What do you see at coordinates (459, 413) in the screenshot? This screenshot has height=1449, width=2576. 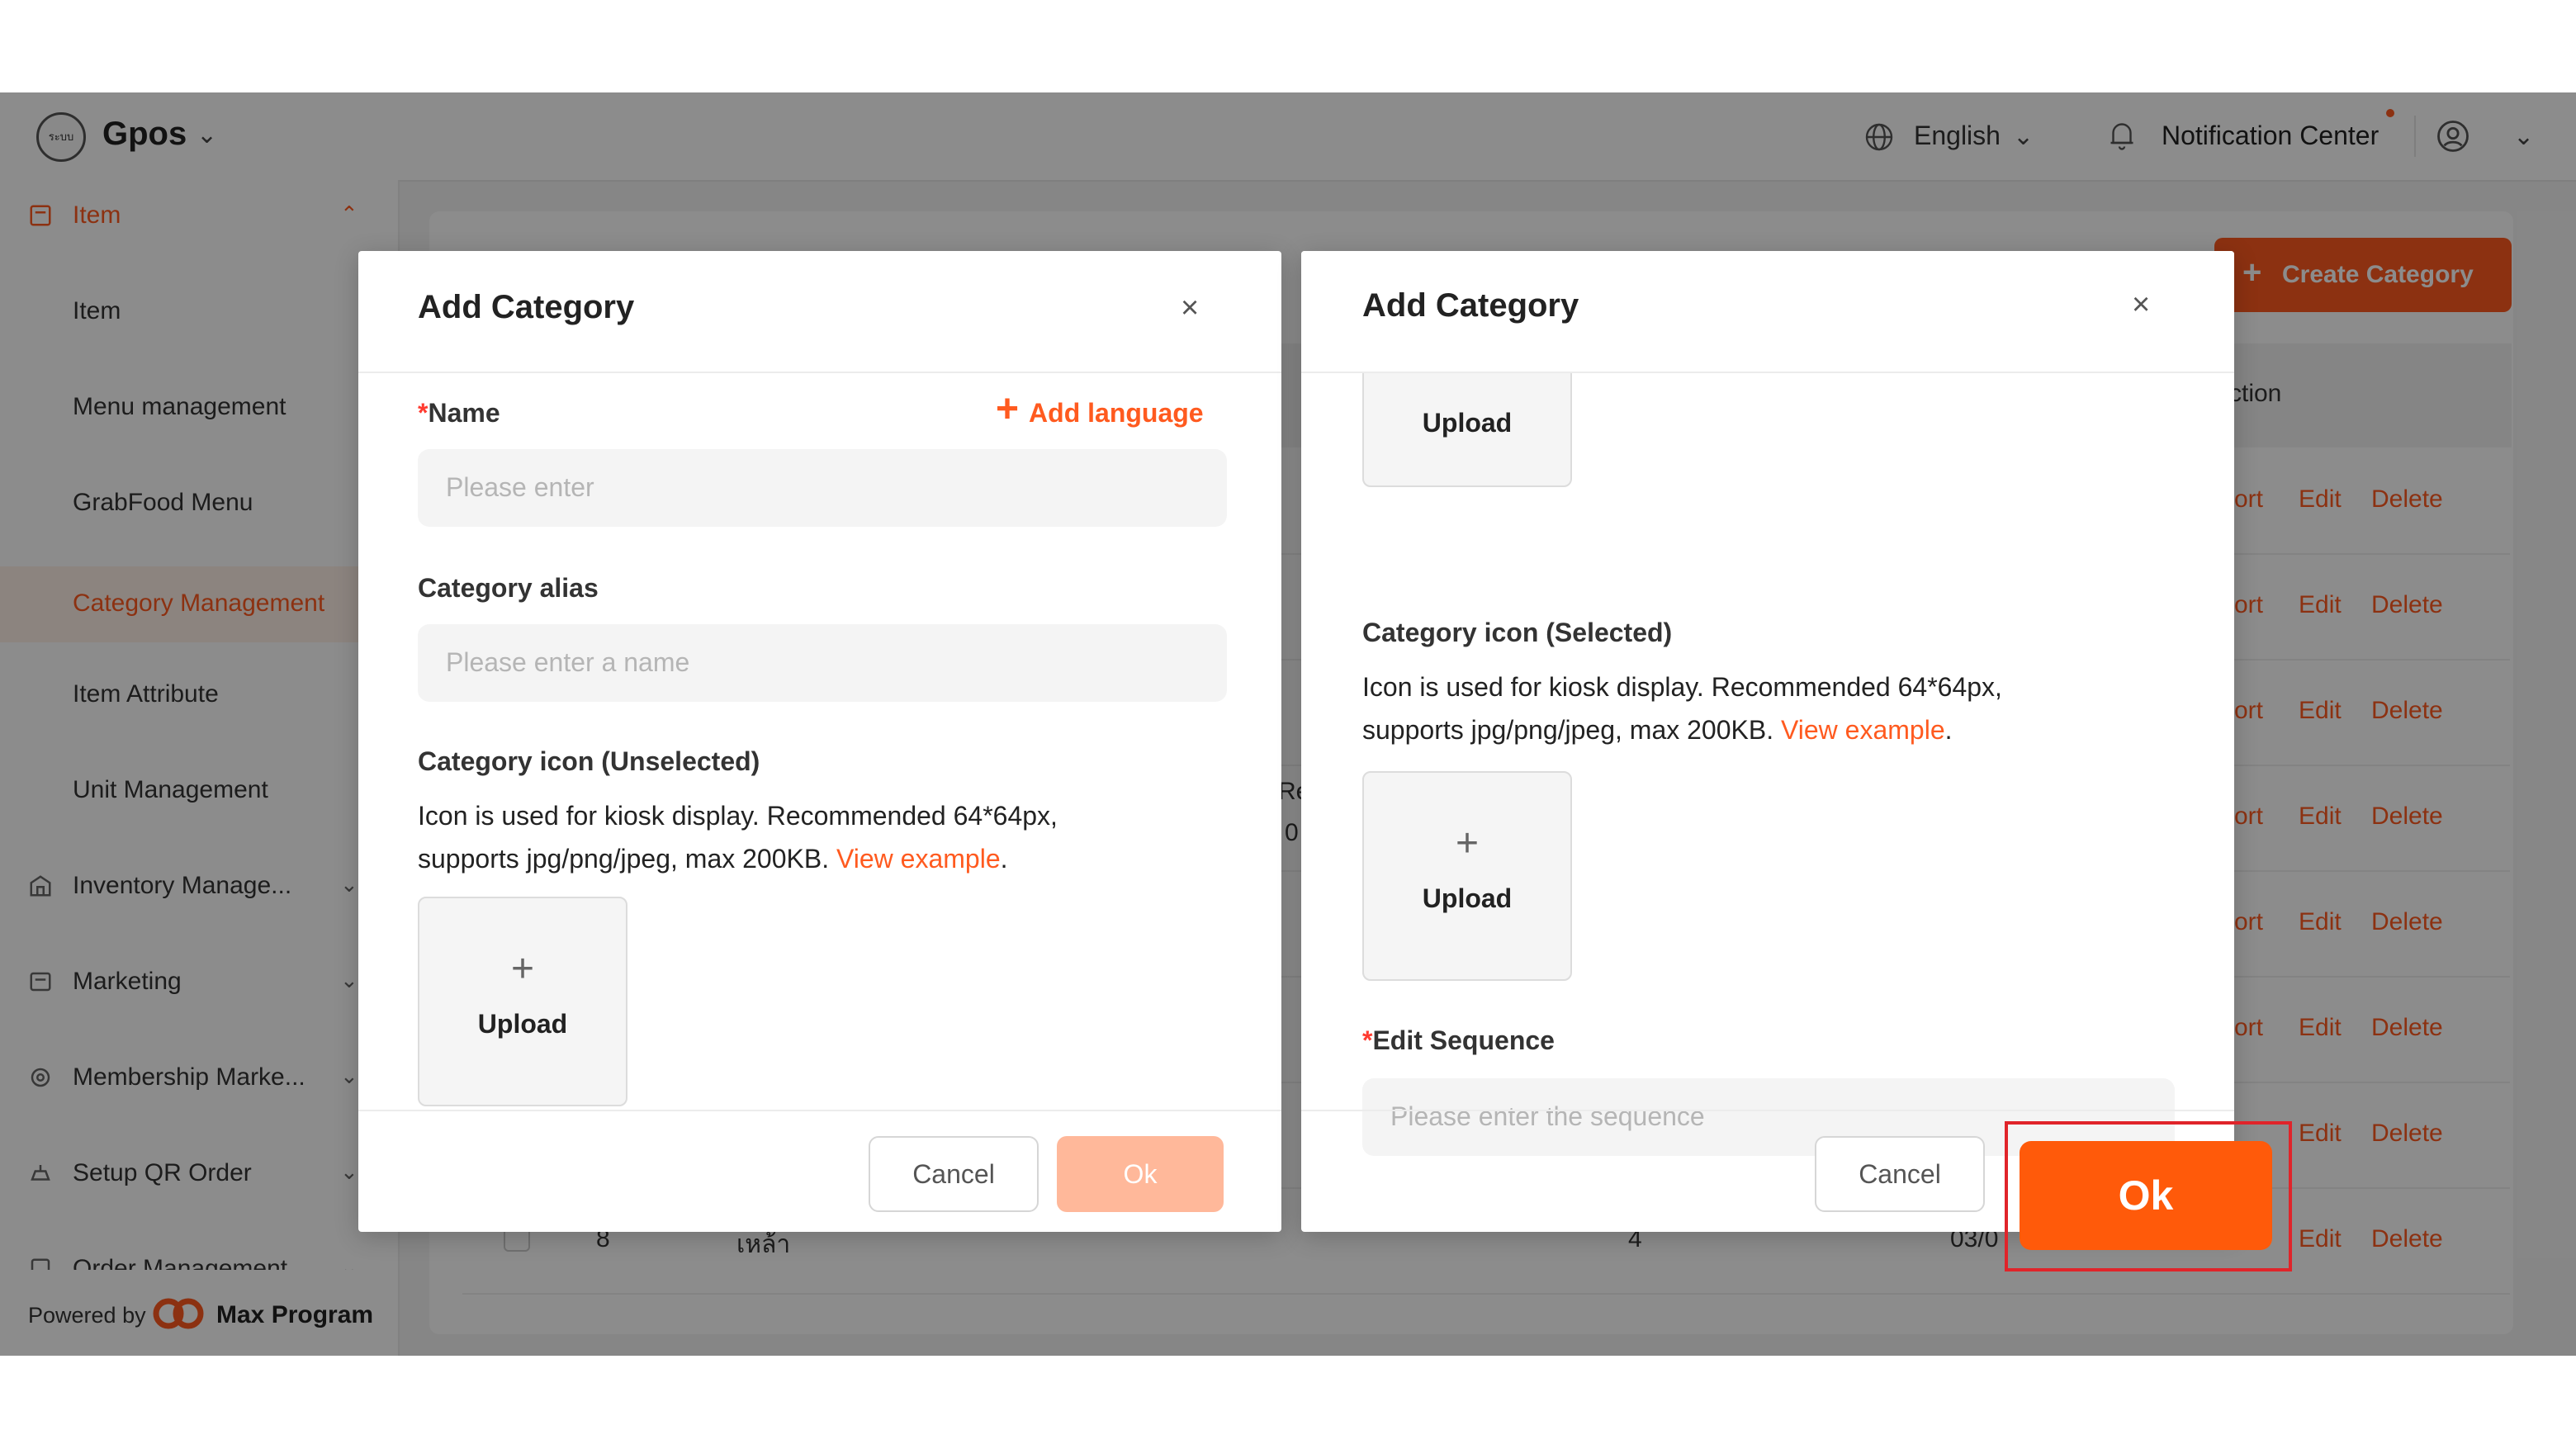 I see `name-field-label: *Name` at bounding box center [459, 413].